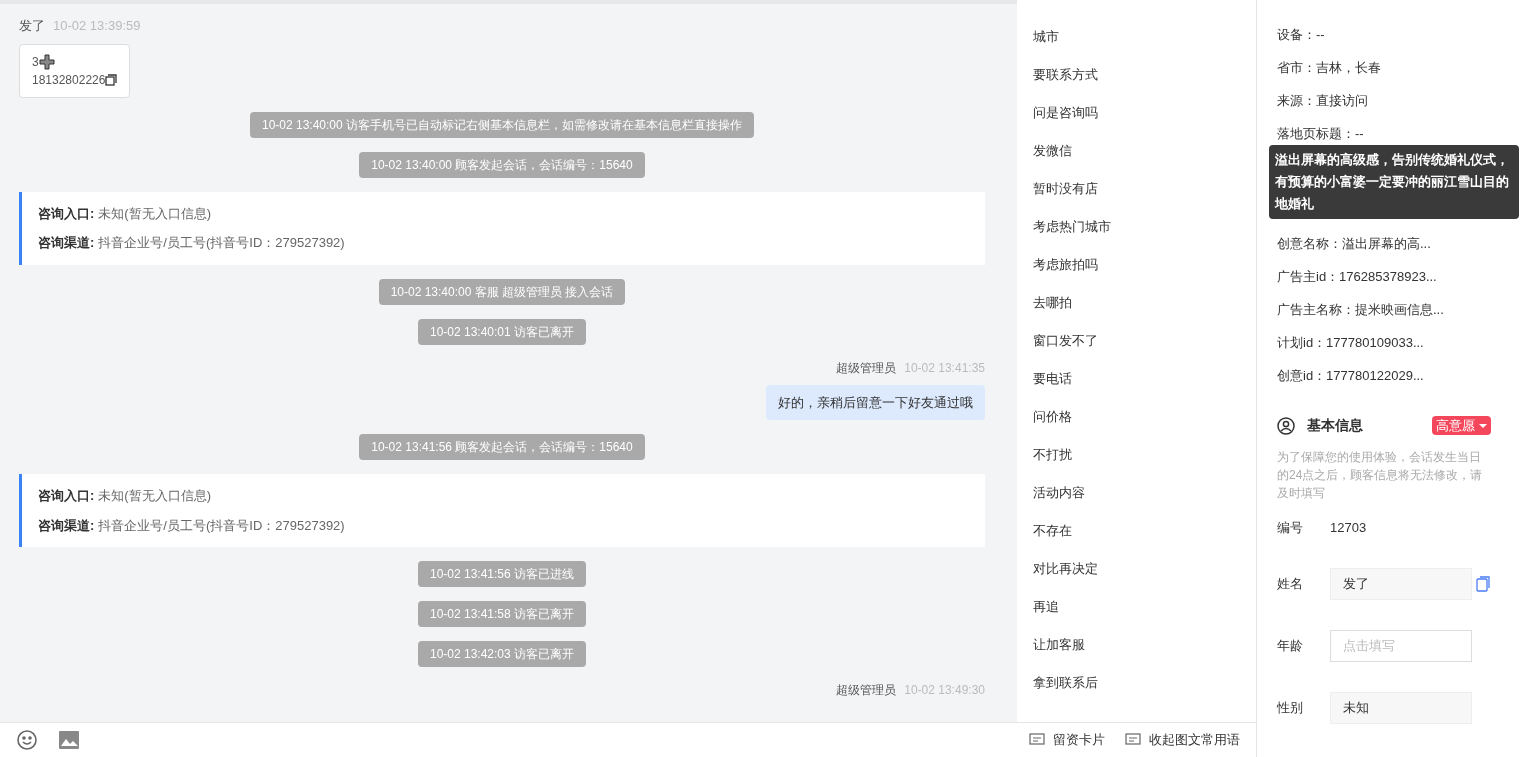  What do you see at coordinates (1290, 707) in the screenshot?
I see `field-label: 性别` at bounding box center [1290, 707].